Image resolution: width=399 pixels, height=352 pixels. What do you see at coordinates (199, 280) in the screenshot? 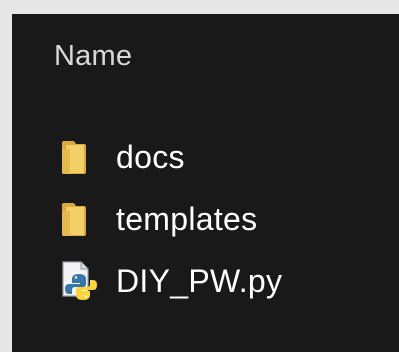
I see `item-name: DIY_PW.py` at bounding box center [199, 280].